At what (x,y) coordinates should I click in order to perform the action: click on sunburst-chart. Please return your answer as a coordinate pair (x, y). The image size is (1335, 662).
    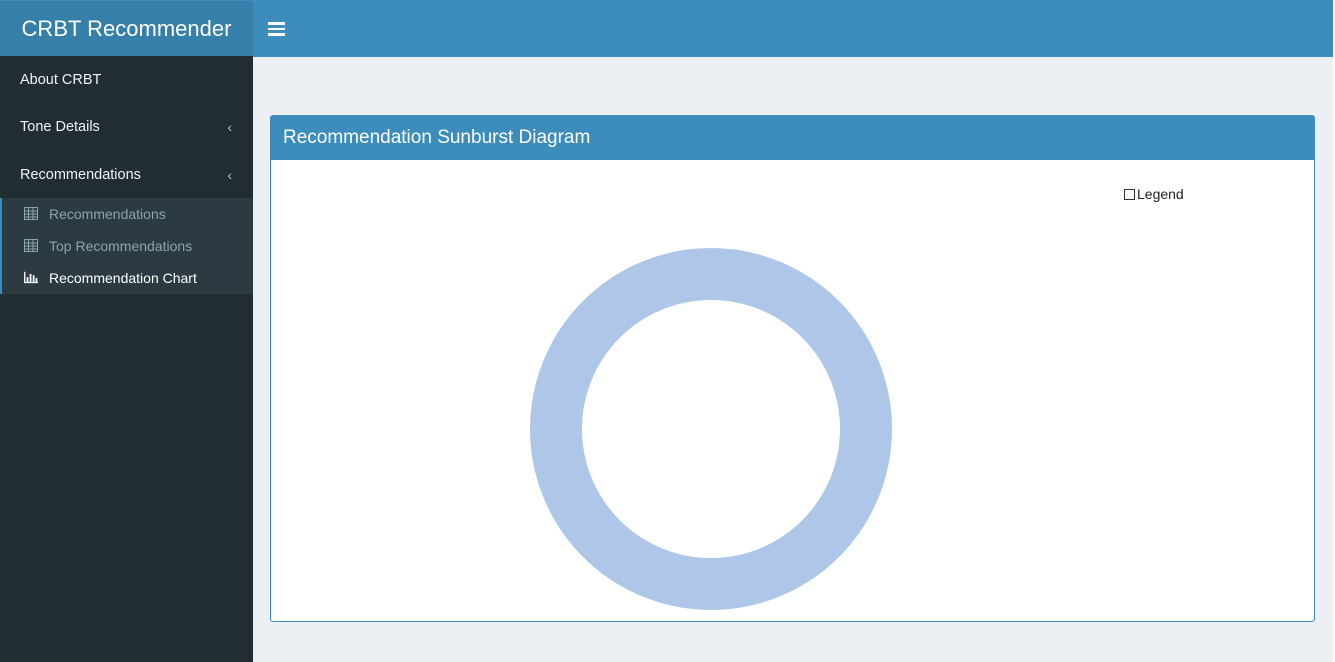
    Looking at the image, I should click on (711, 429).